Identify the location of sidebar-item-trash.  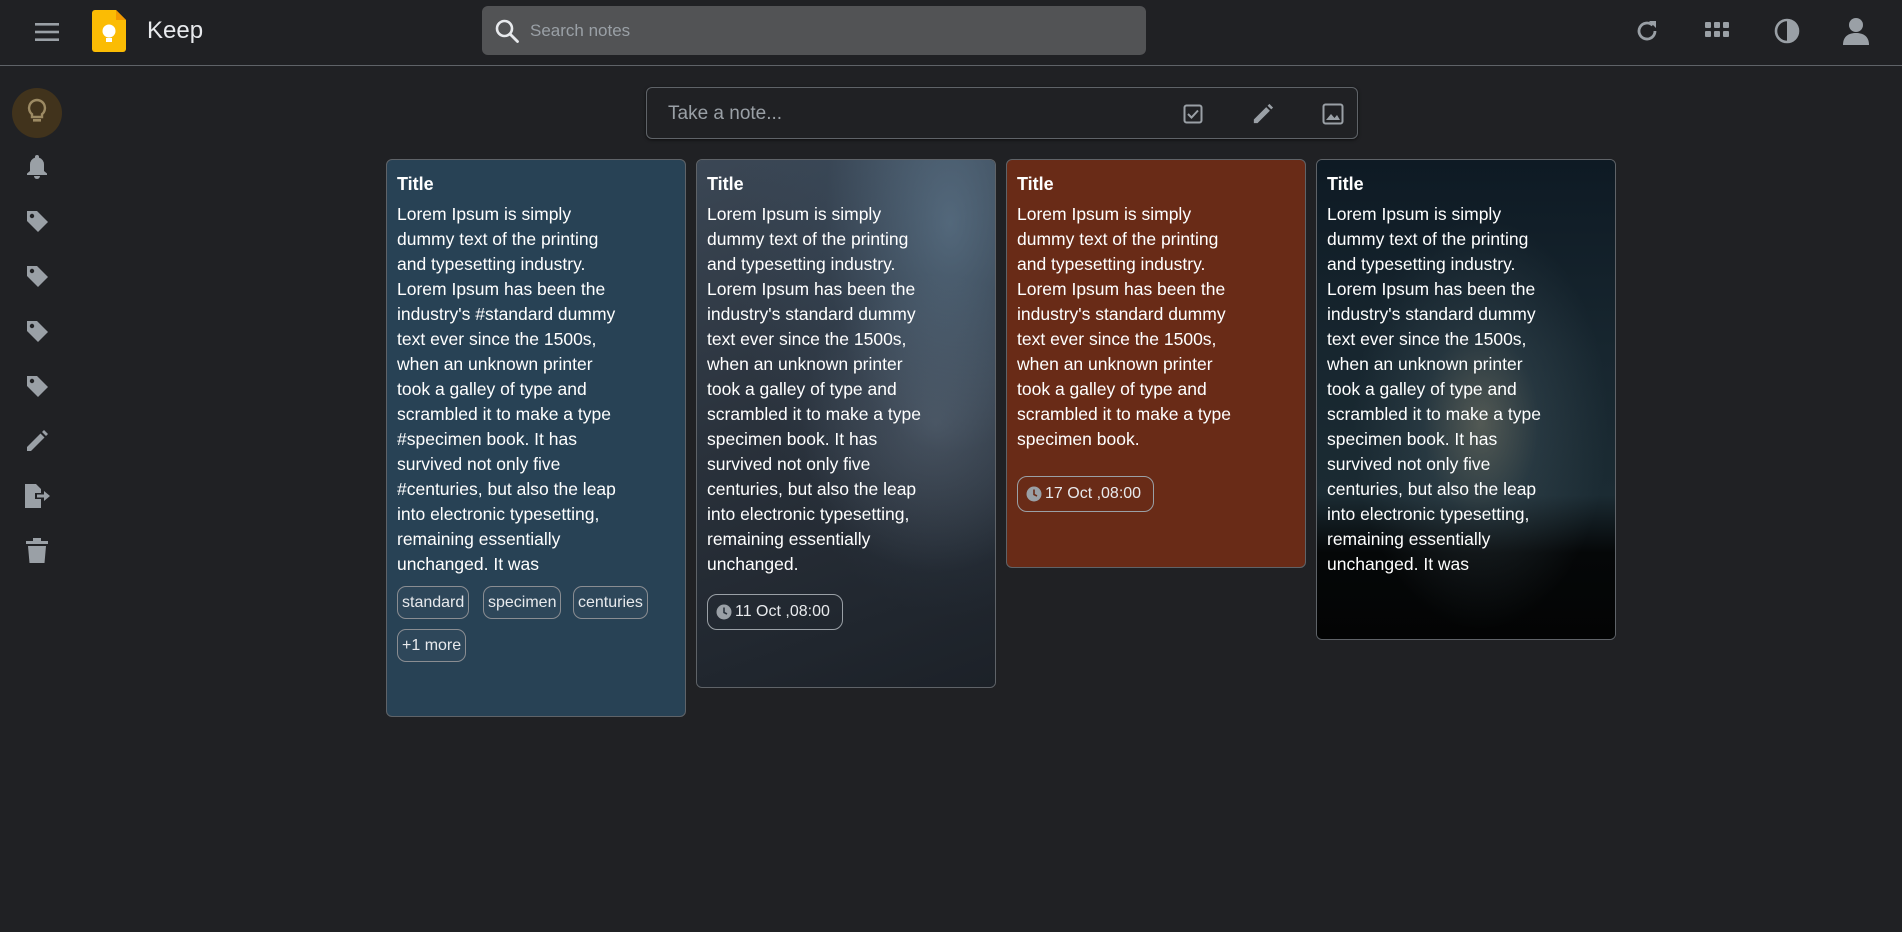
(37, 553).